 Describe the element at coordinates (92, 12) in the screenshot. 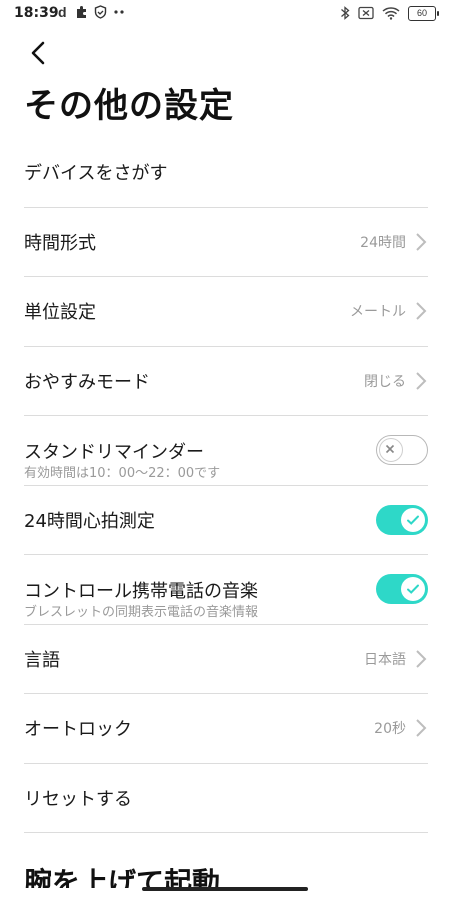

I see `notification-icons: d` at that location.